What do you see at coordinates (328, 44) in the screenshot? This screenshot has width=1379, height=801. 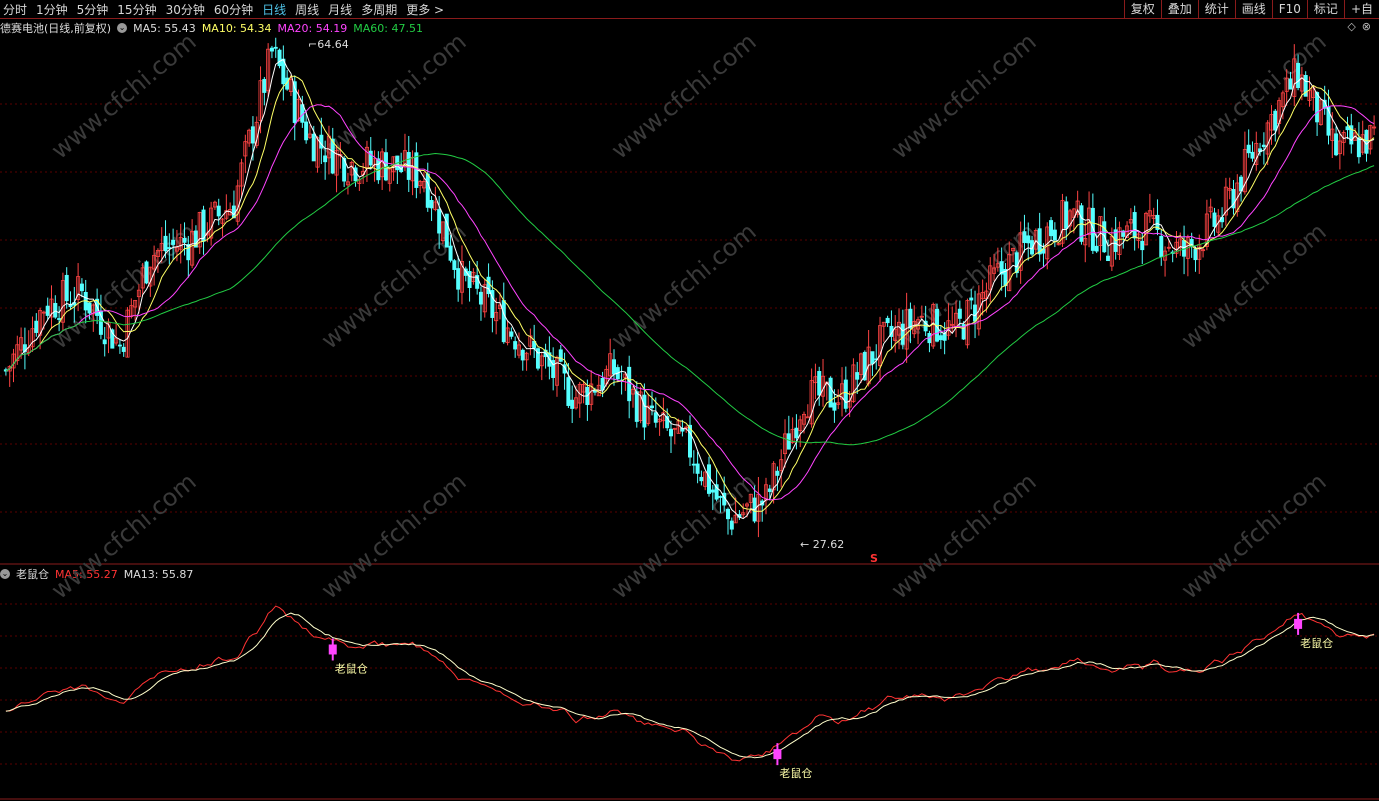 I see `high-price-label: ⌐64.64` at bounding box center [328, 44].